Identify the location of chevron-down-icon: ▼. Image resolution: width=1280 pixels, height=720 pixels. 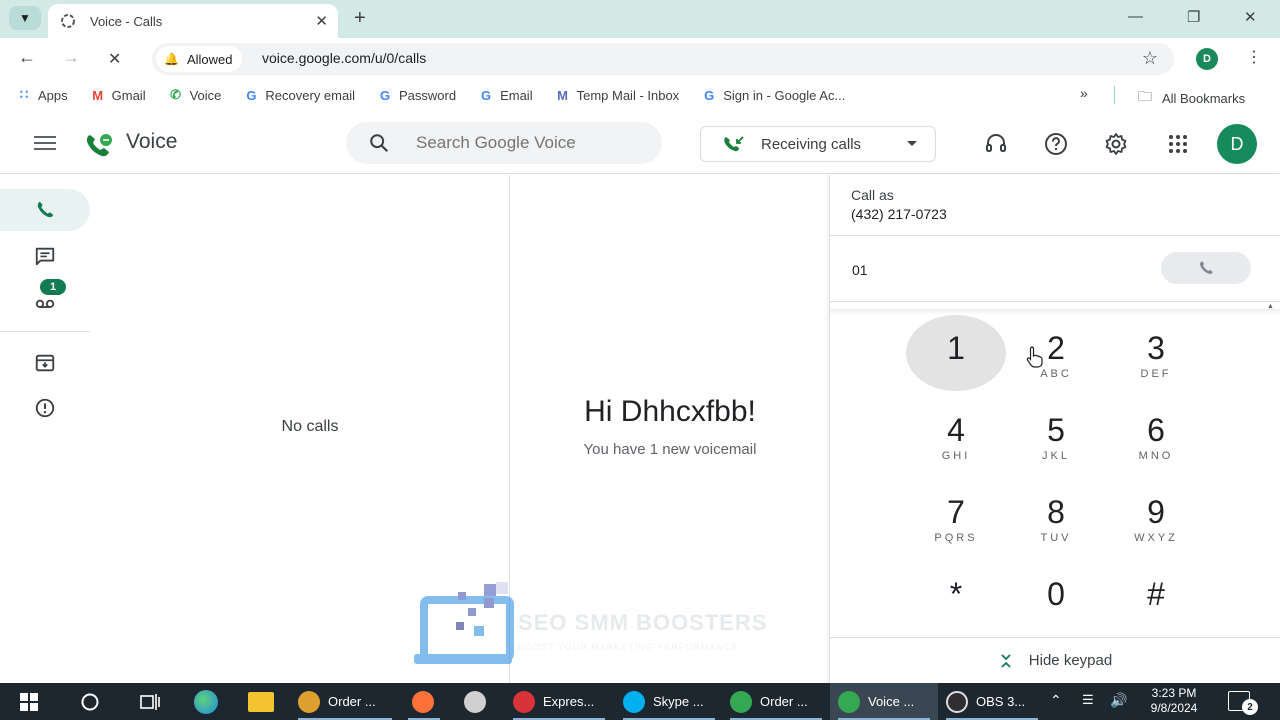
(25, 18).